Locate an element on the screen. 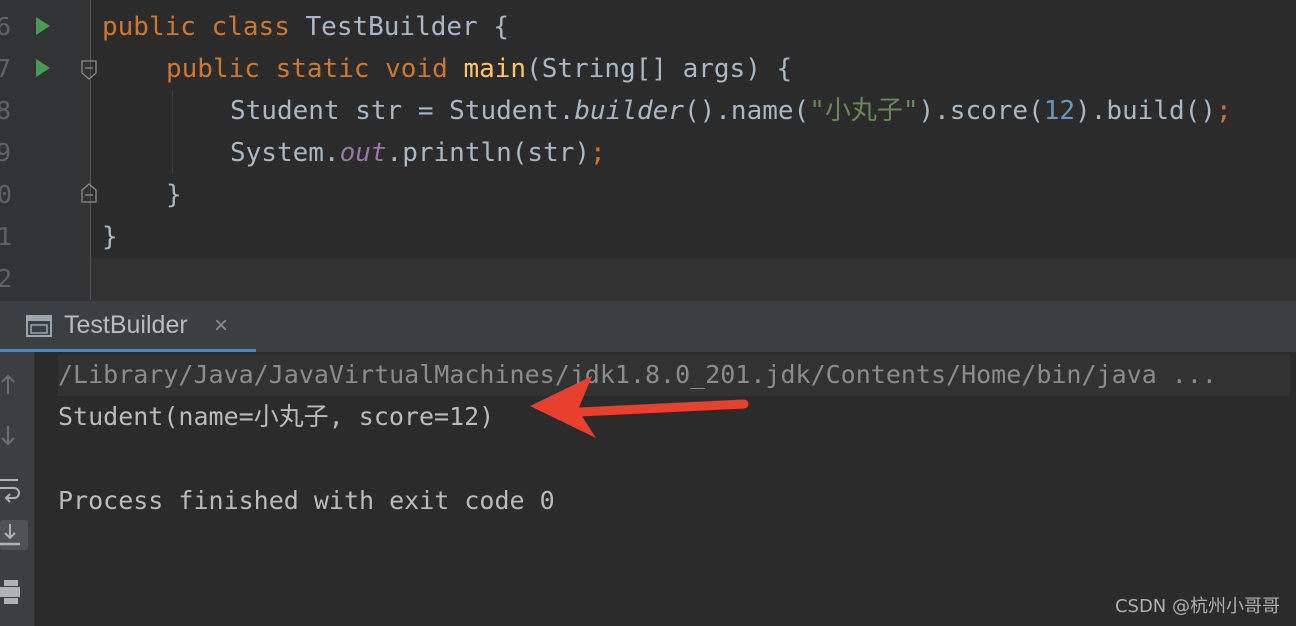  code-line-println: System.out.println(str); is located at coordinates (418, 153).